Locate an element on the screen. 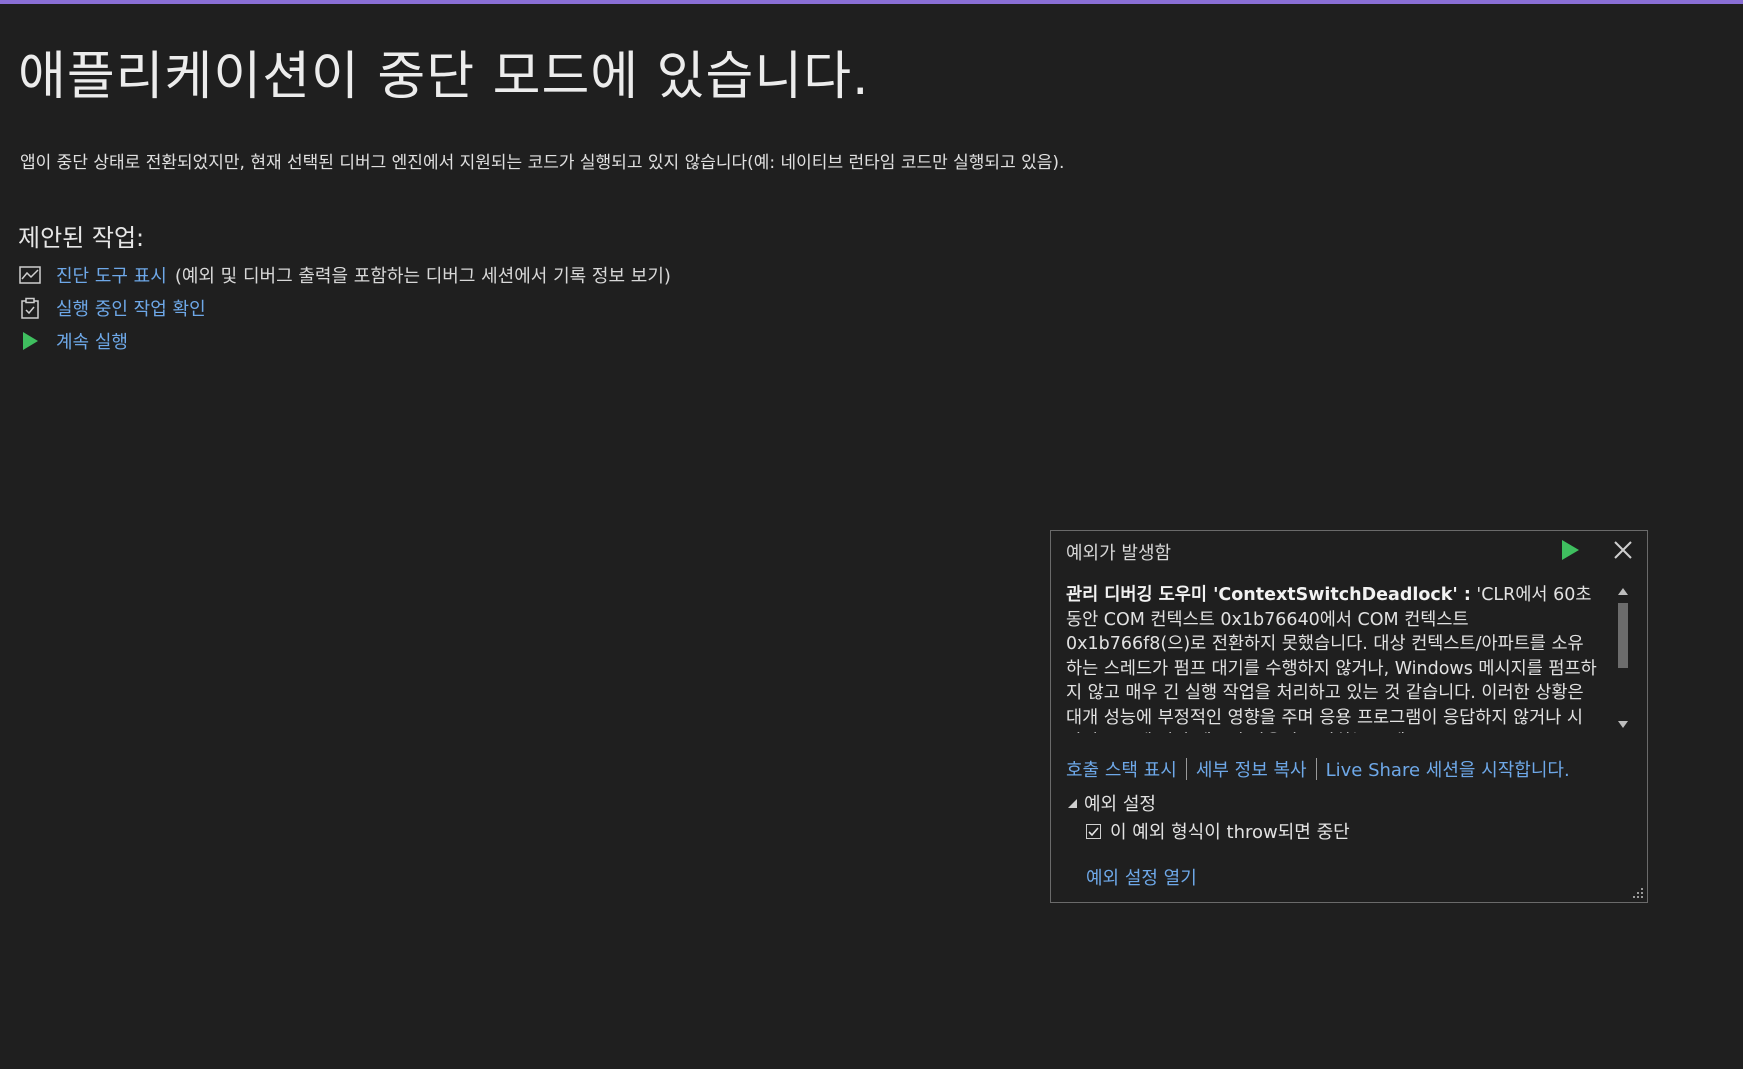  show-call-stack-link: 호출 스택 표시 is located at coordinates (1121, 769).